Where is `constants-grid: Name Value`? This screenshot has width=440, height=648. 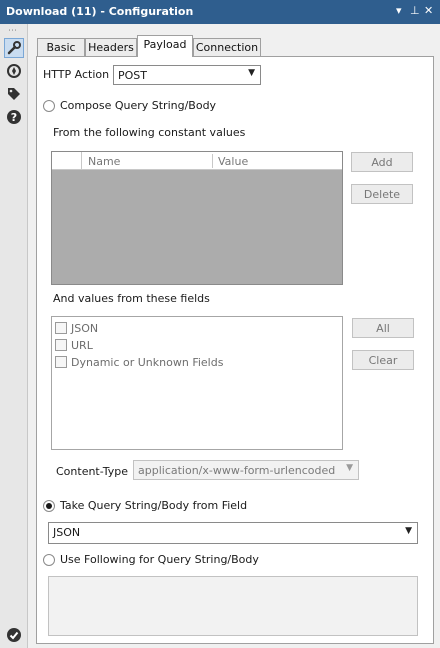 constants-grid: Name Value is located at coordinates (197, 218).